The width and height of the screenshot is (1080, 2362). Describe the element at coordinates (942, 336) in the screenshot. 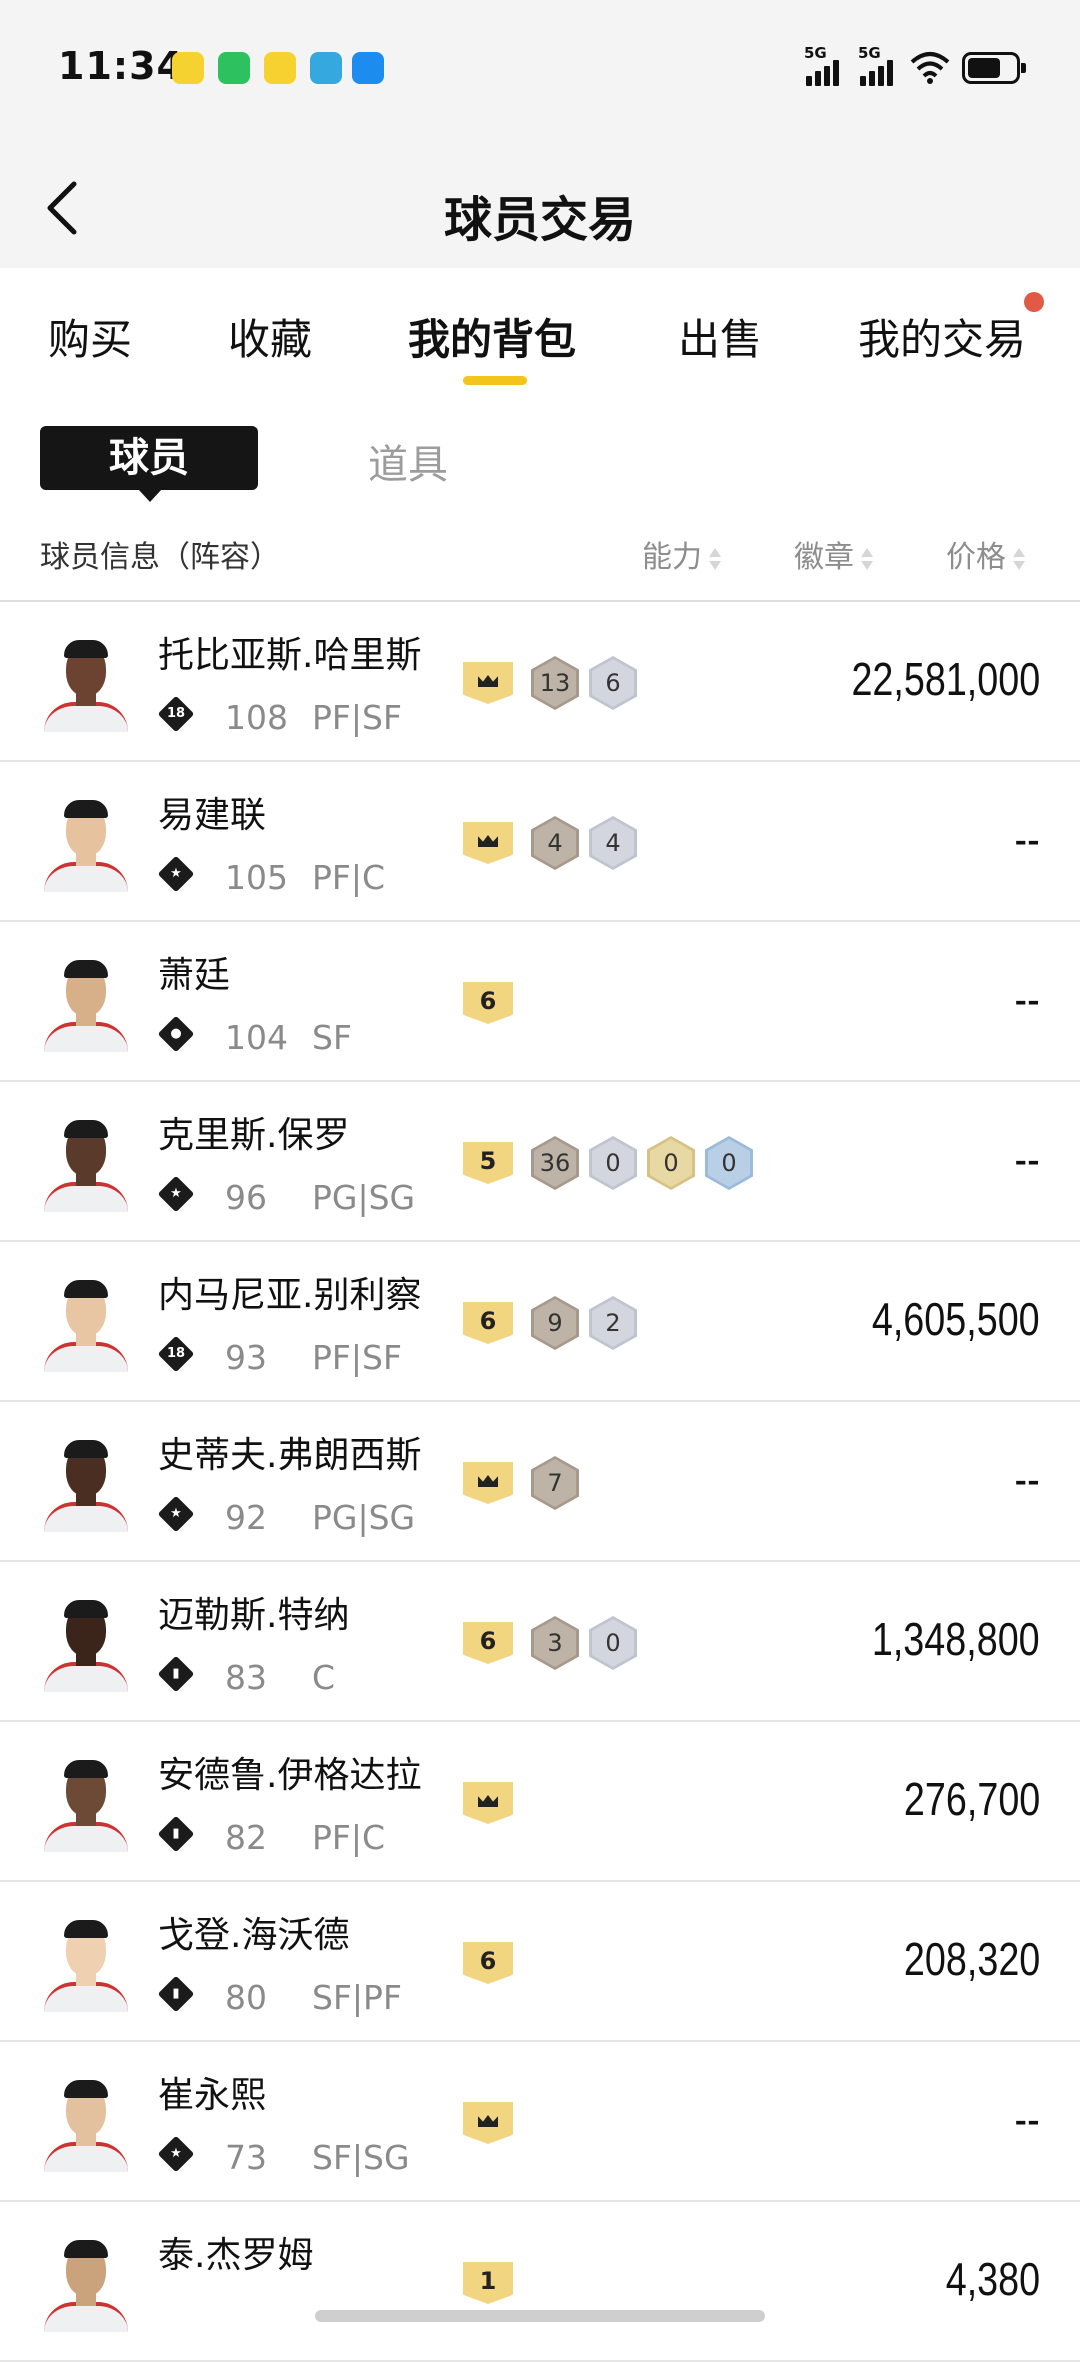

I see `tab-my-trades: 我的交易` at that location.